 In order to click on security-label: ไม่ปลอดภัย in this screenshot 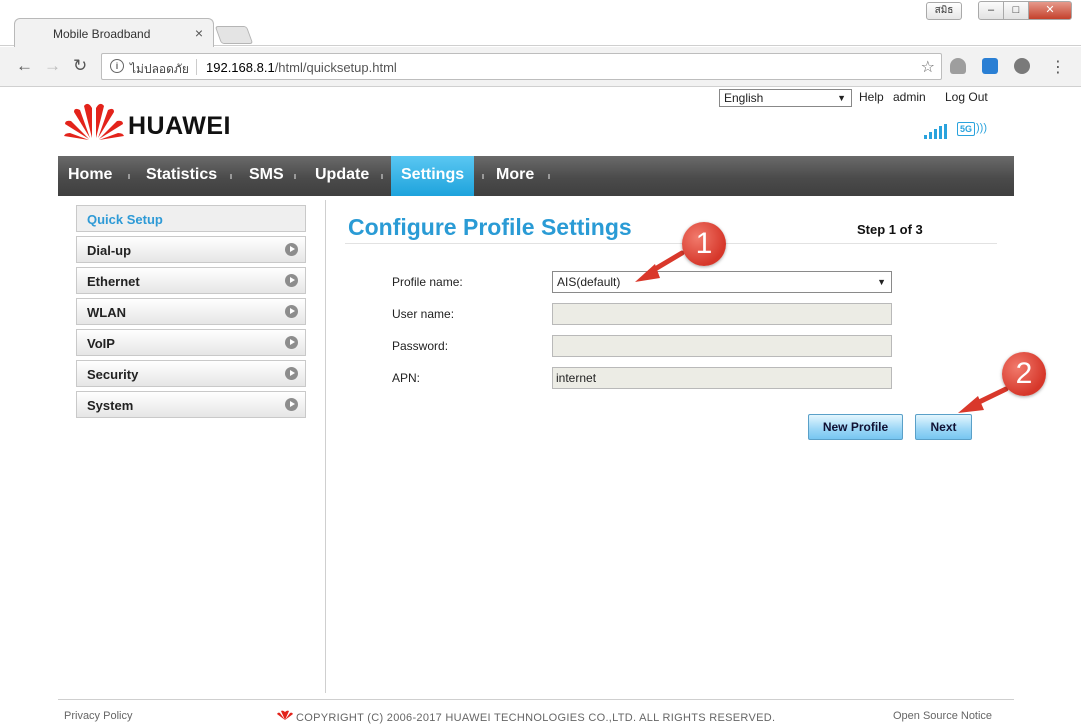, I will do `click(159, 69)`.